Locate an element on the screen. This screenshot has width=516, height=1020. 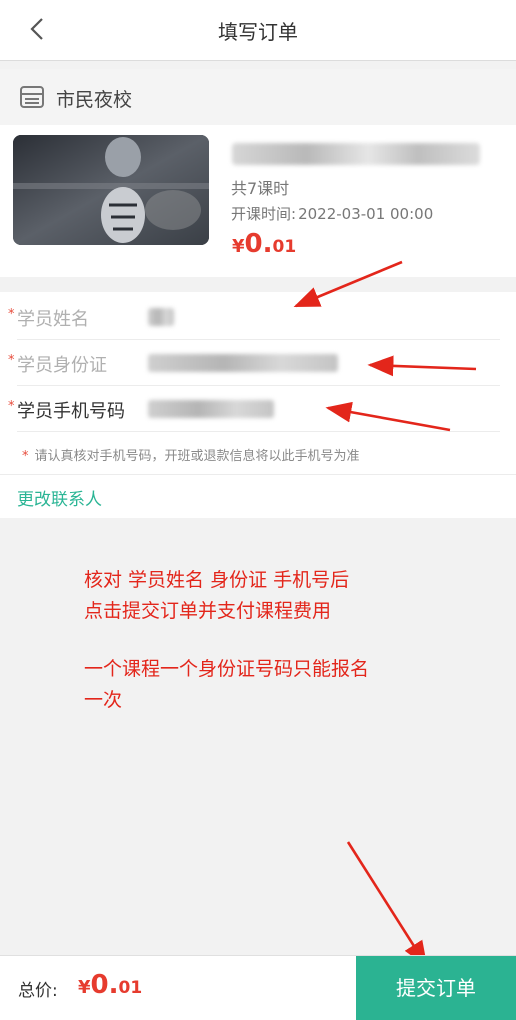
checkout-bar: 总价: ¥0.01 提交订单 is located at coordinates (258, 987).